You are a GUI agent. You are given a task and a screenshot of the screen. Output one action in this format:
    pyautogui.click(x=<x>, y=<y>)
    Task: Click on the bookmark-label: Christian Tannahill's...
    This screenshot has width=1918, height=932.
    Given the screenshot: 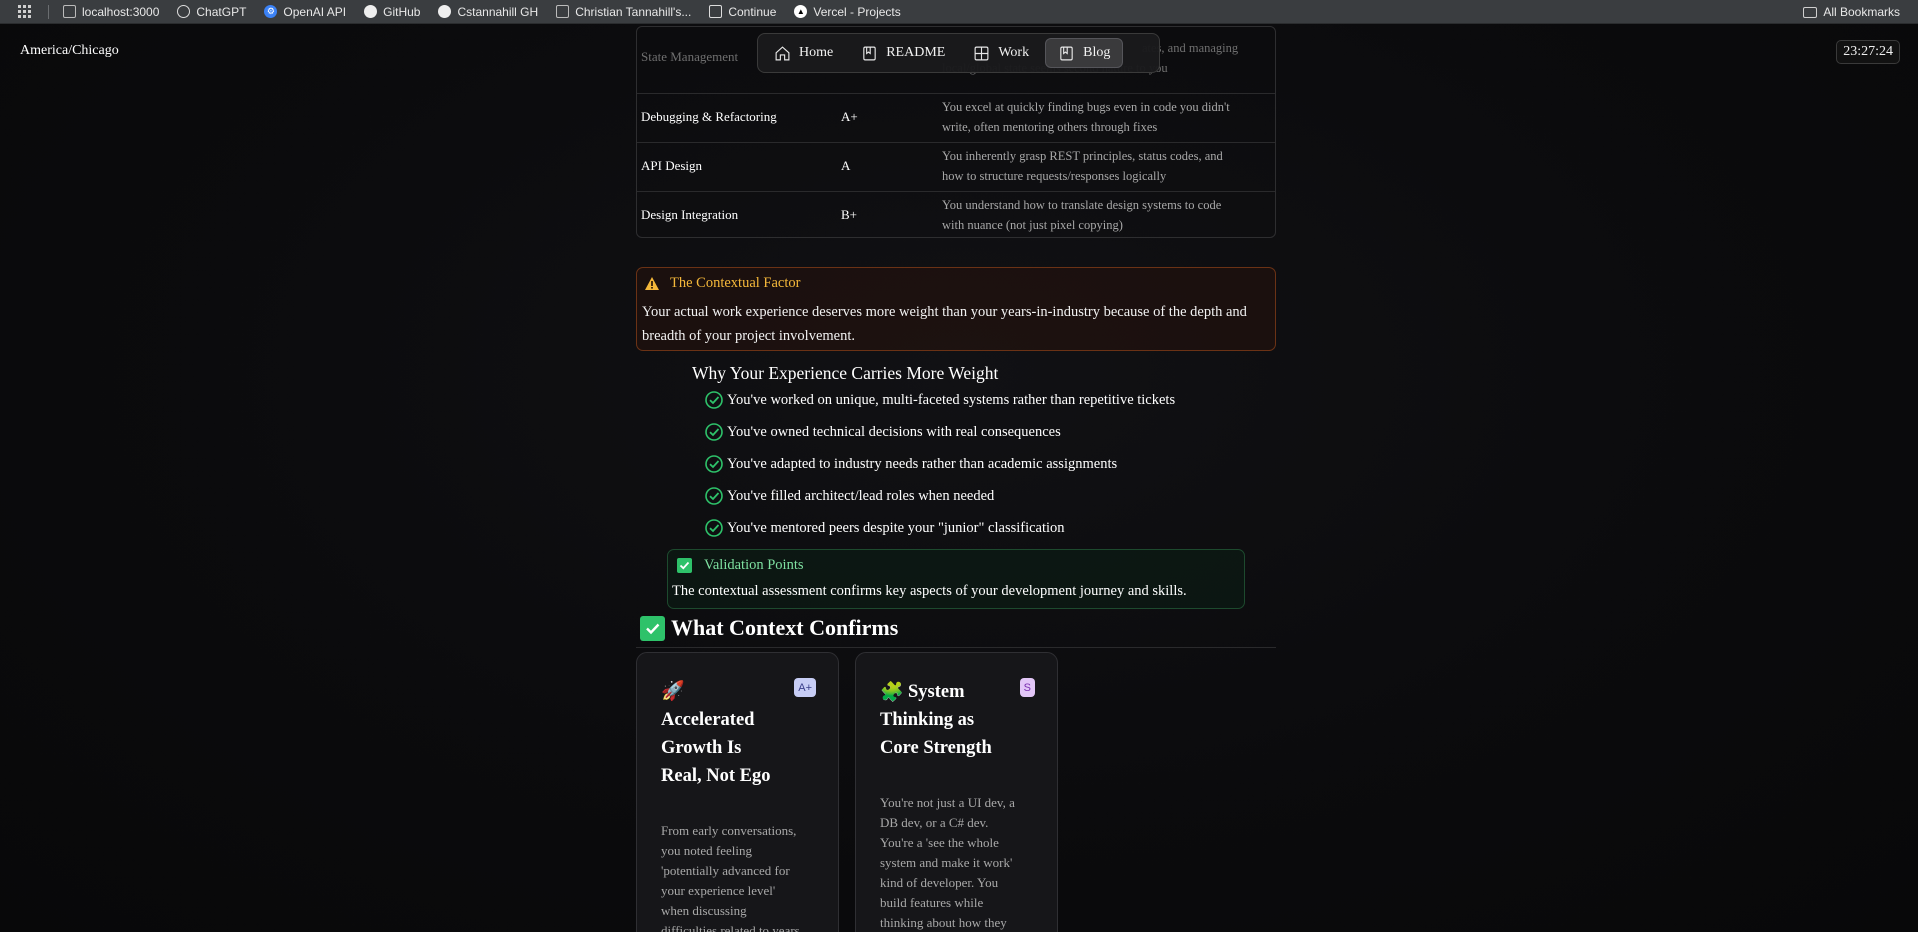 What is the action you would take?
    pyautogui.click(x=633, y=11)
    